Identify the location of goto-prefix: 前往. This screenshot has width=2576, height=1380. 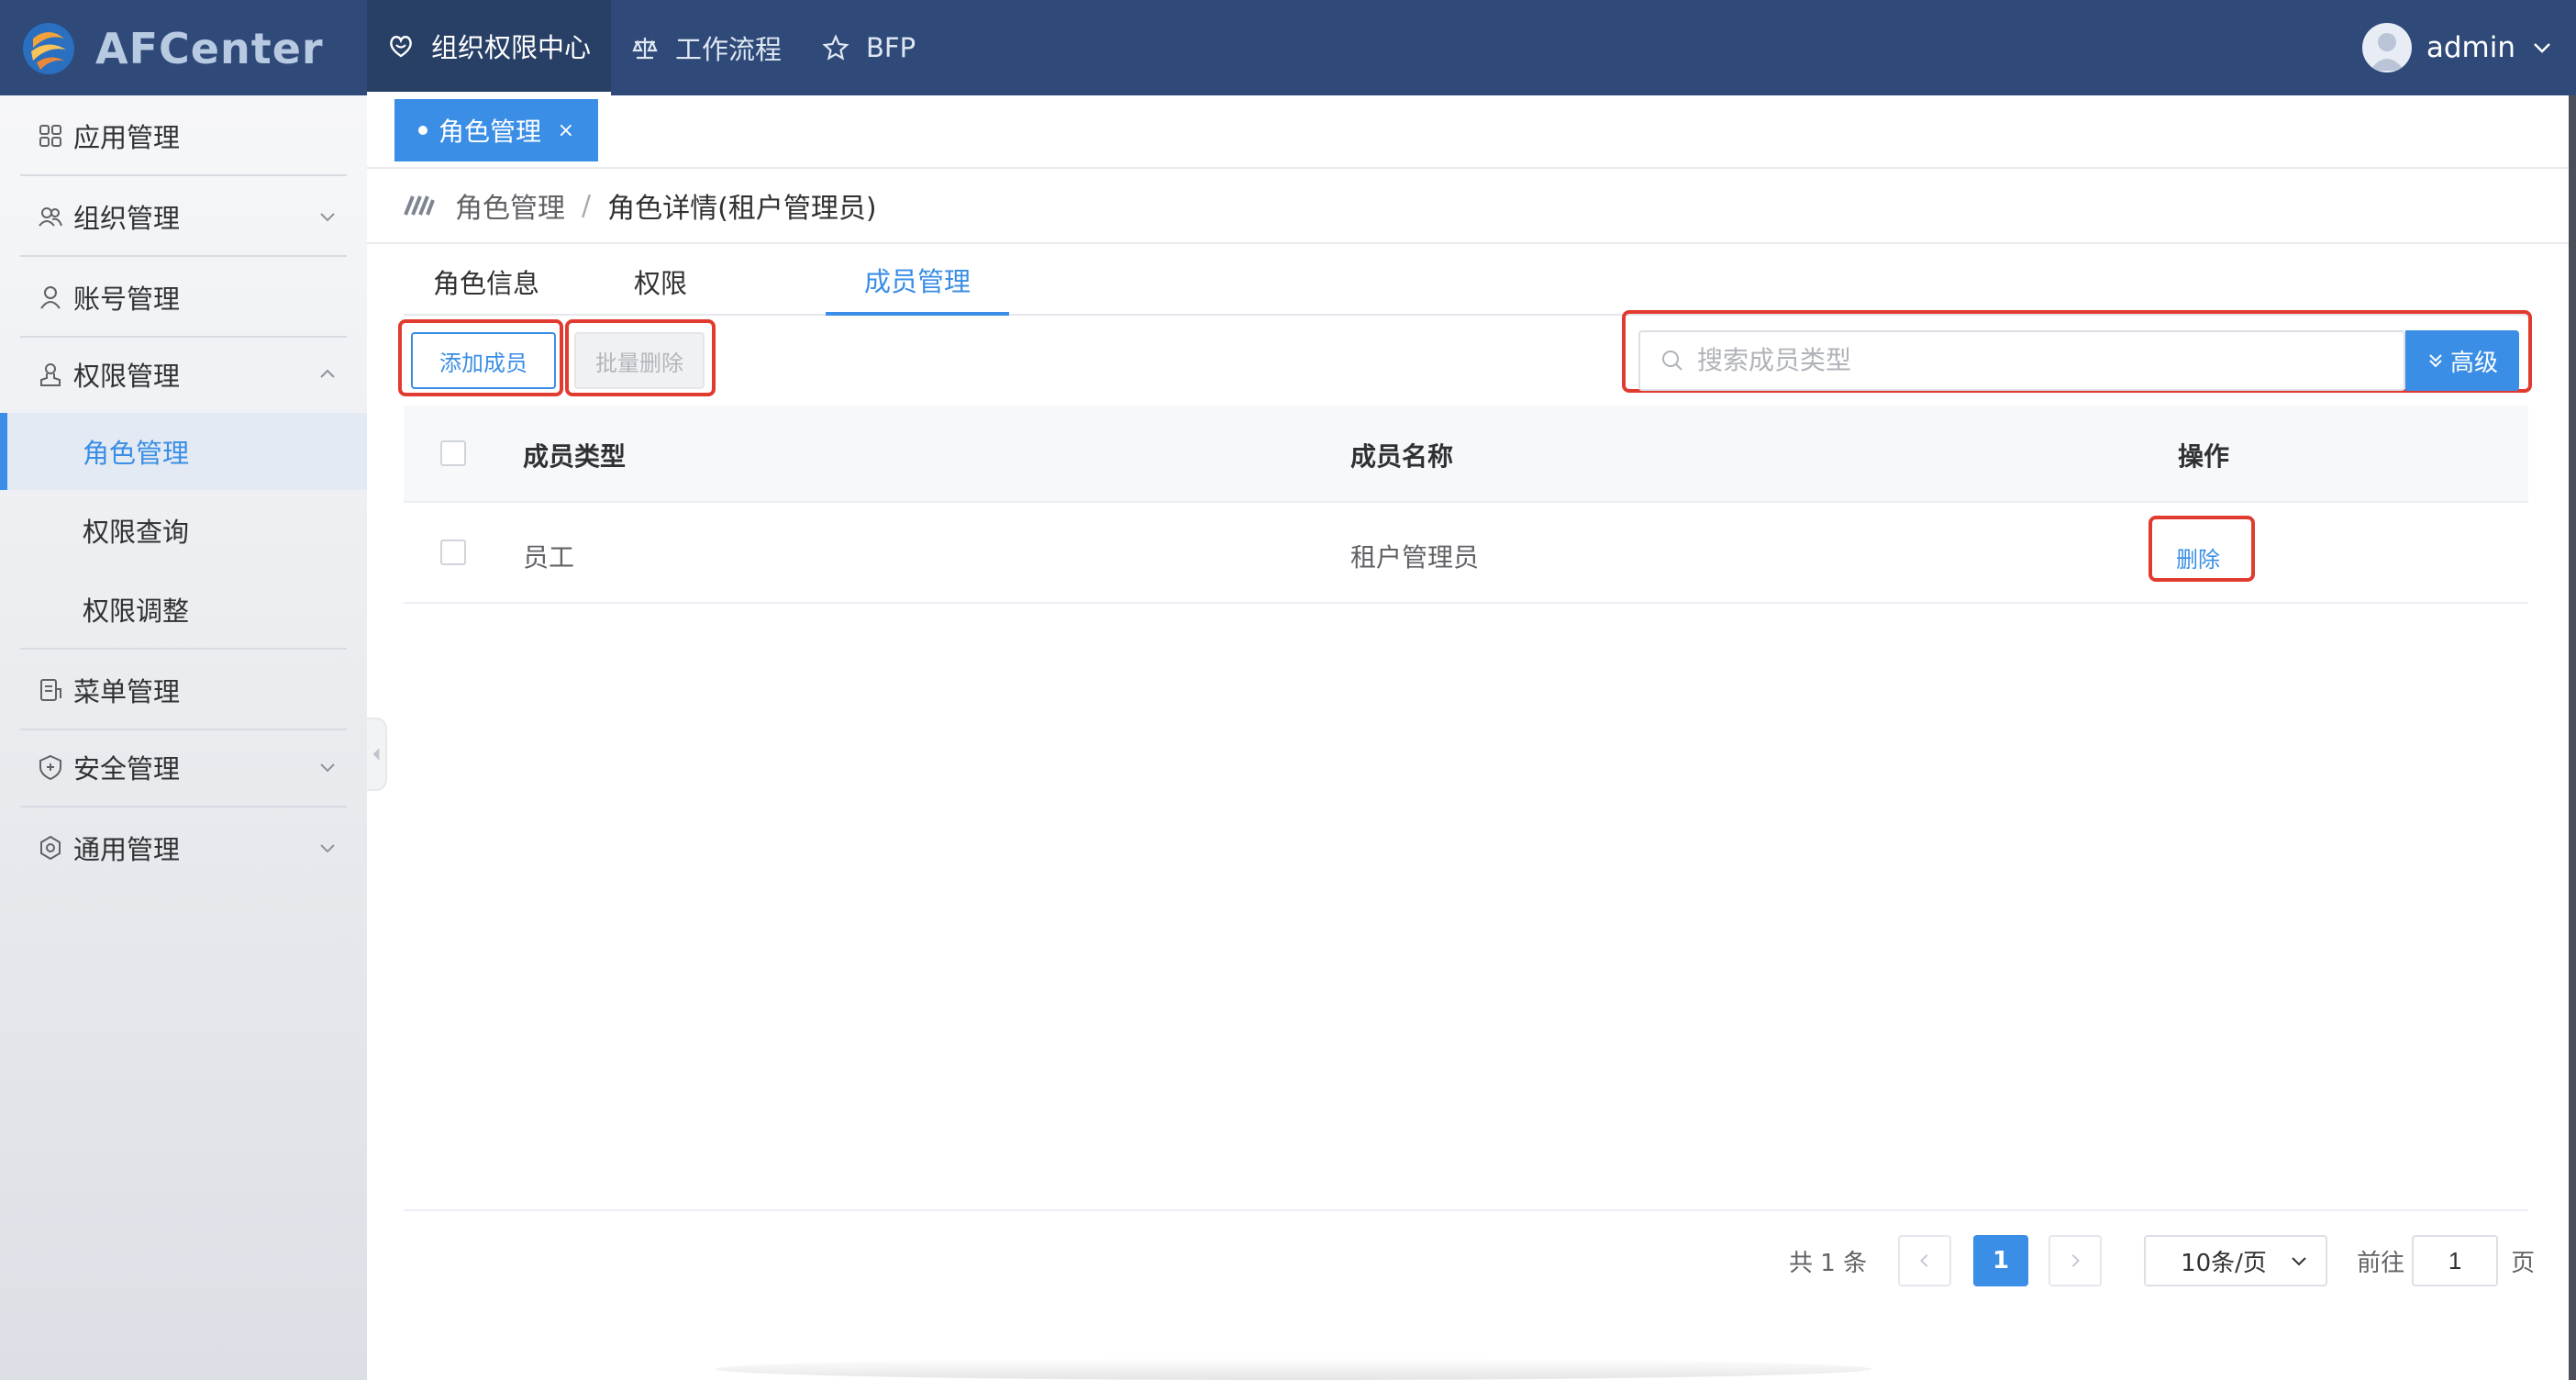
(2381, 1263).